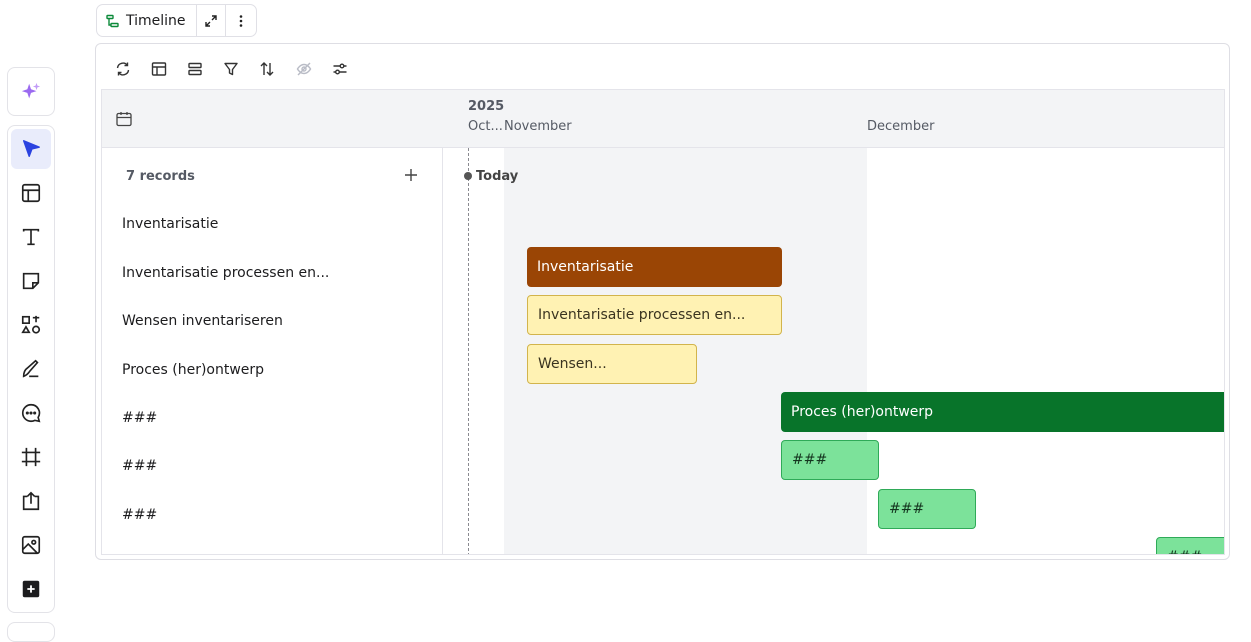 The height and width of the screenshot is (642, 1251). I want to click on record-label: Inventarisatie, so click(170, 224).